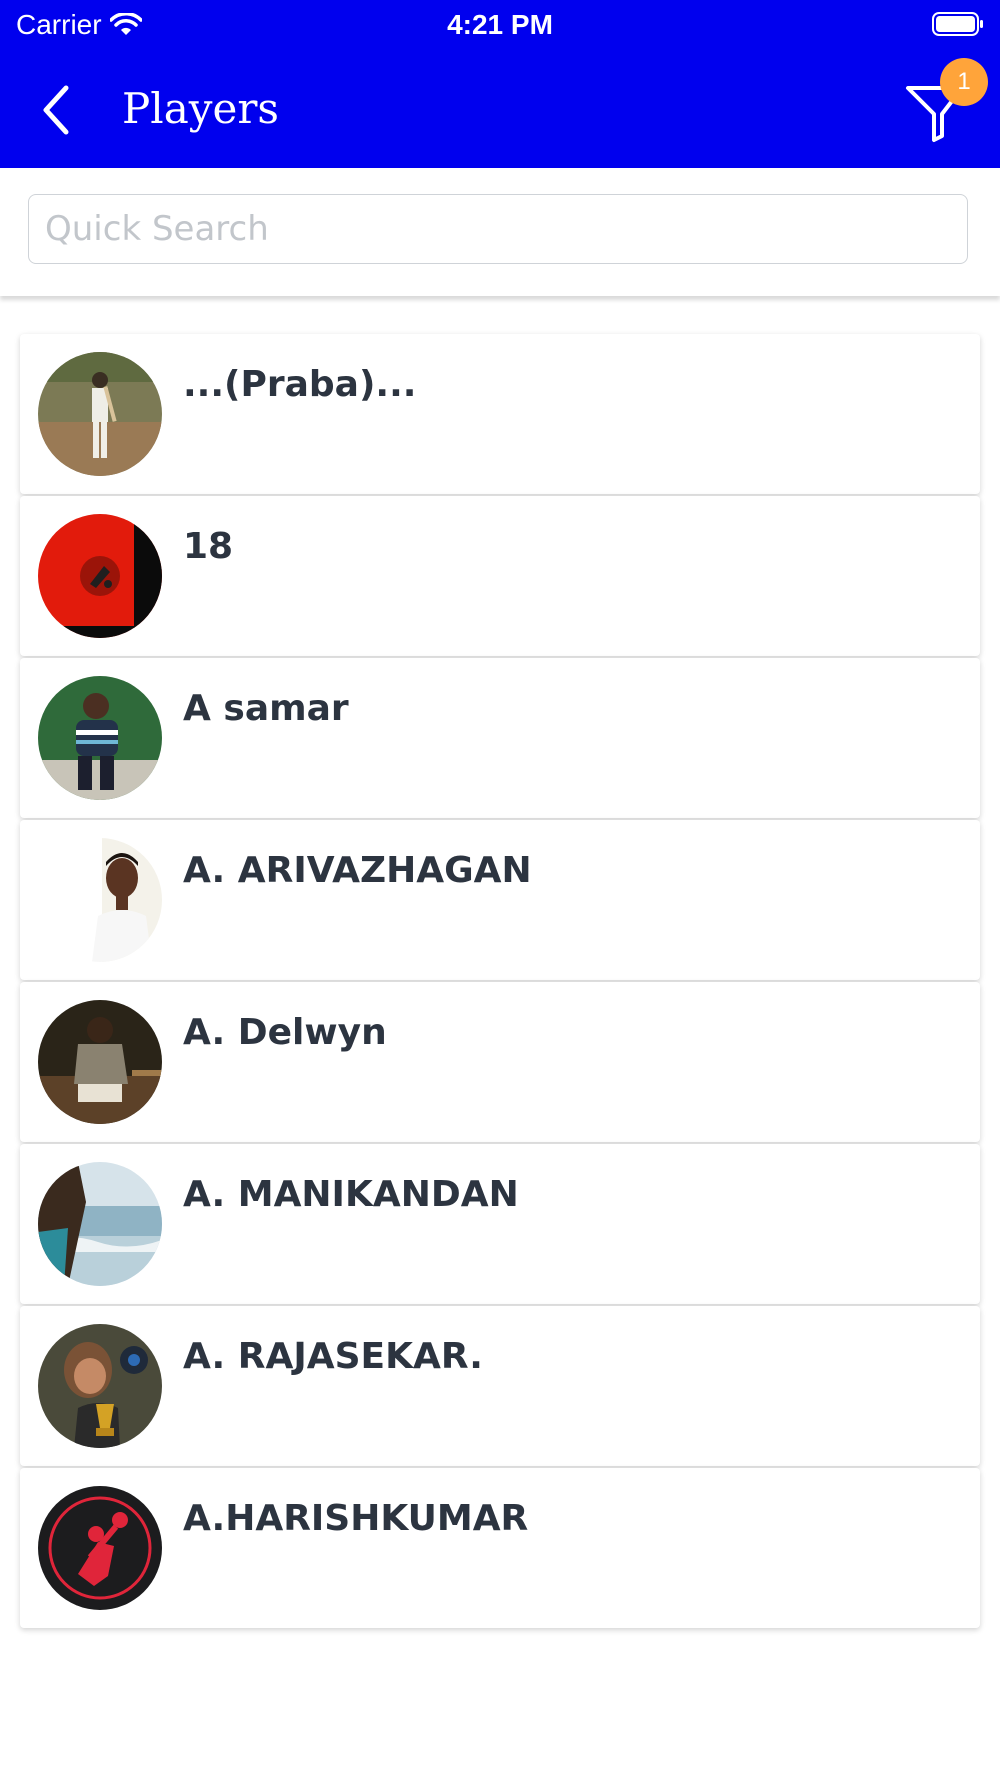 The width and height of the screenshot is (1000, 1778). What do you see at coordinates (56, 110) in the screenshot?
I see `chevron-left-icon` at bounding box center [56, 110].